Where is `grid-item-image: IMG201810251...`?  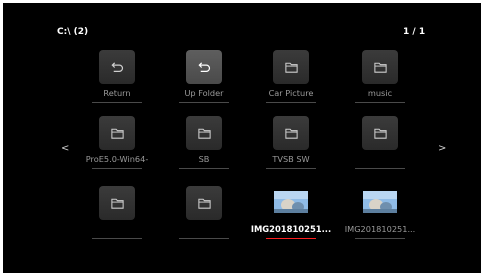 grid-item-image: IMG201810251... is located at coordinates (380, 216).